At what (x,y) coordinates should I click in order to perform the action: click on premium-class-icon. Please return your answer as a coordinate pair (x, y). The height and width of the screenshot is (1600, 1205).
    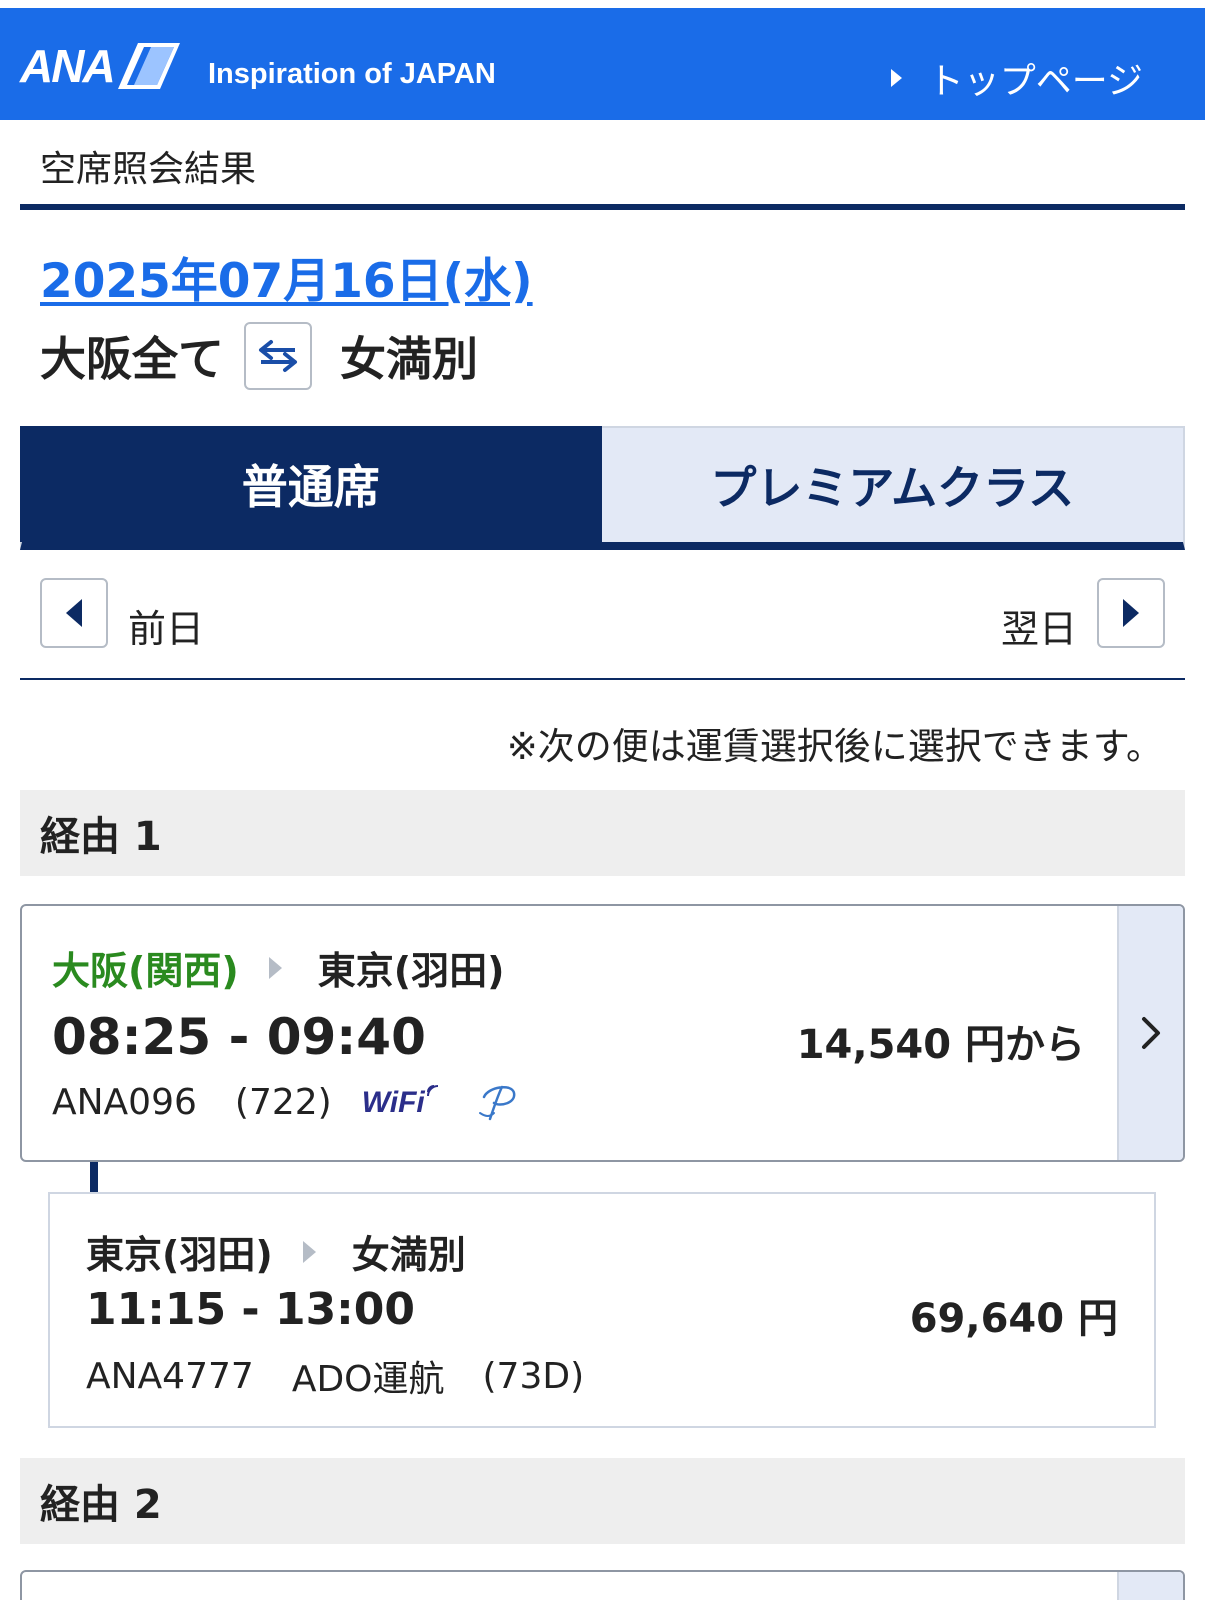
    Looking at the image, I should click on (497, 1102).